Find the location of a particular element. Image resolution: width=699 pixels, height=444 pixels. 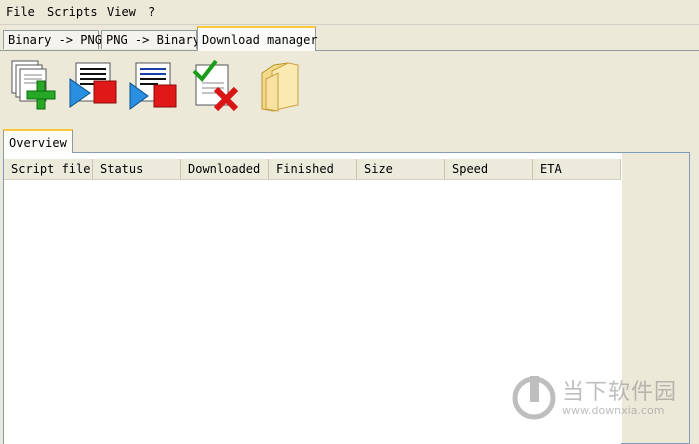

tab-png-to-binary: PNG -> Binary is located at coordinates (150, 39).